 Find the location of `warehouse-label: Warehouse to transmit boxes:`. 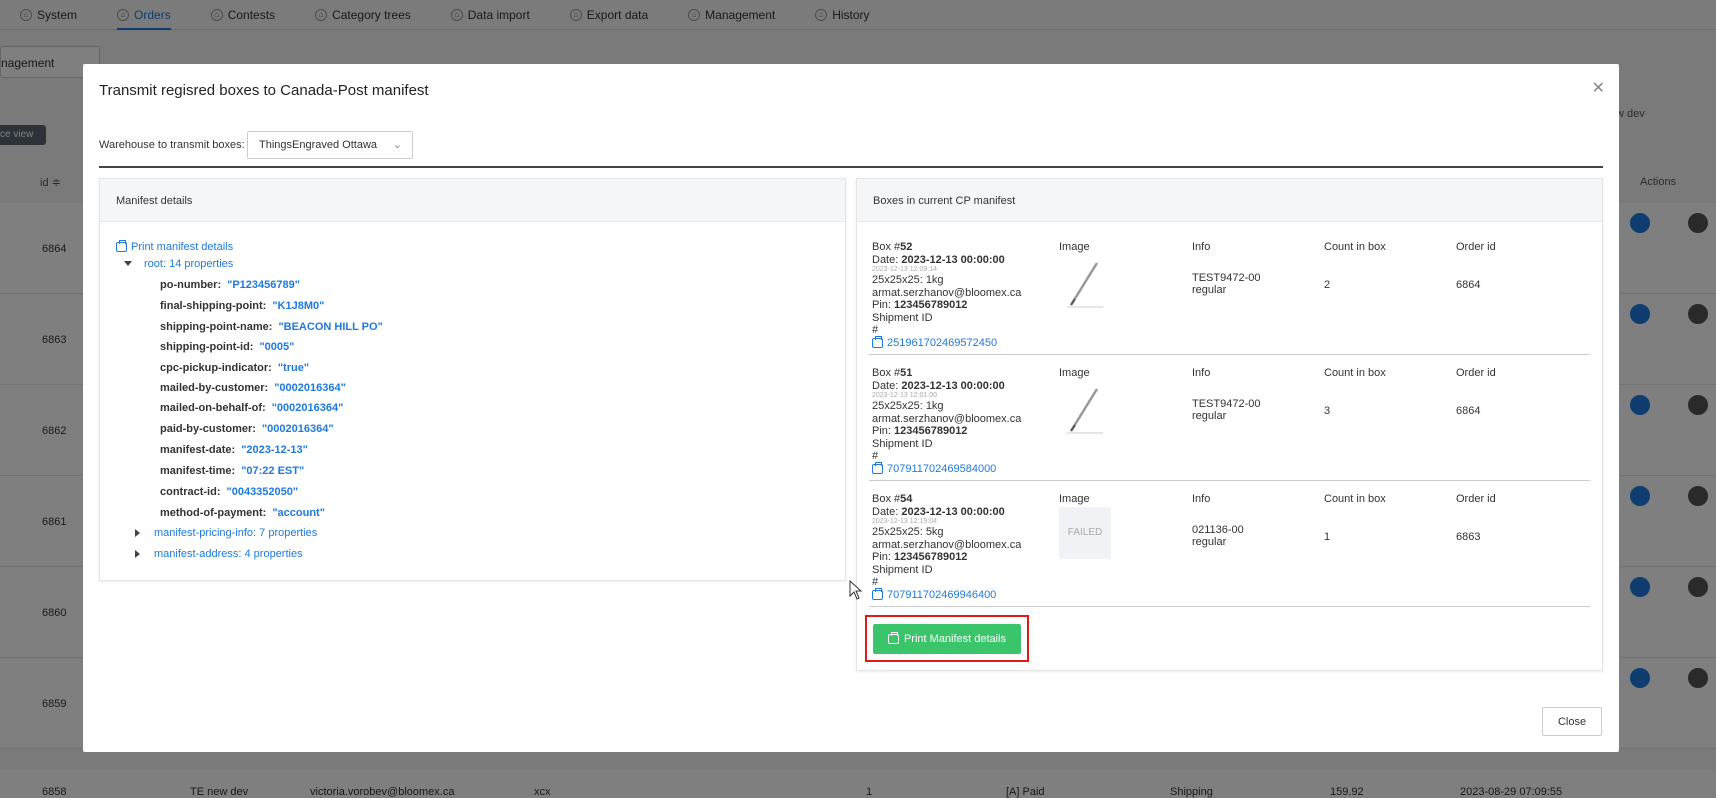

warehouse-label: Warehouse to transmit boxes: is located at coordinates (172, 145).